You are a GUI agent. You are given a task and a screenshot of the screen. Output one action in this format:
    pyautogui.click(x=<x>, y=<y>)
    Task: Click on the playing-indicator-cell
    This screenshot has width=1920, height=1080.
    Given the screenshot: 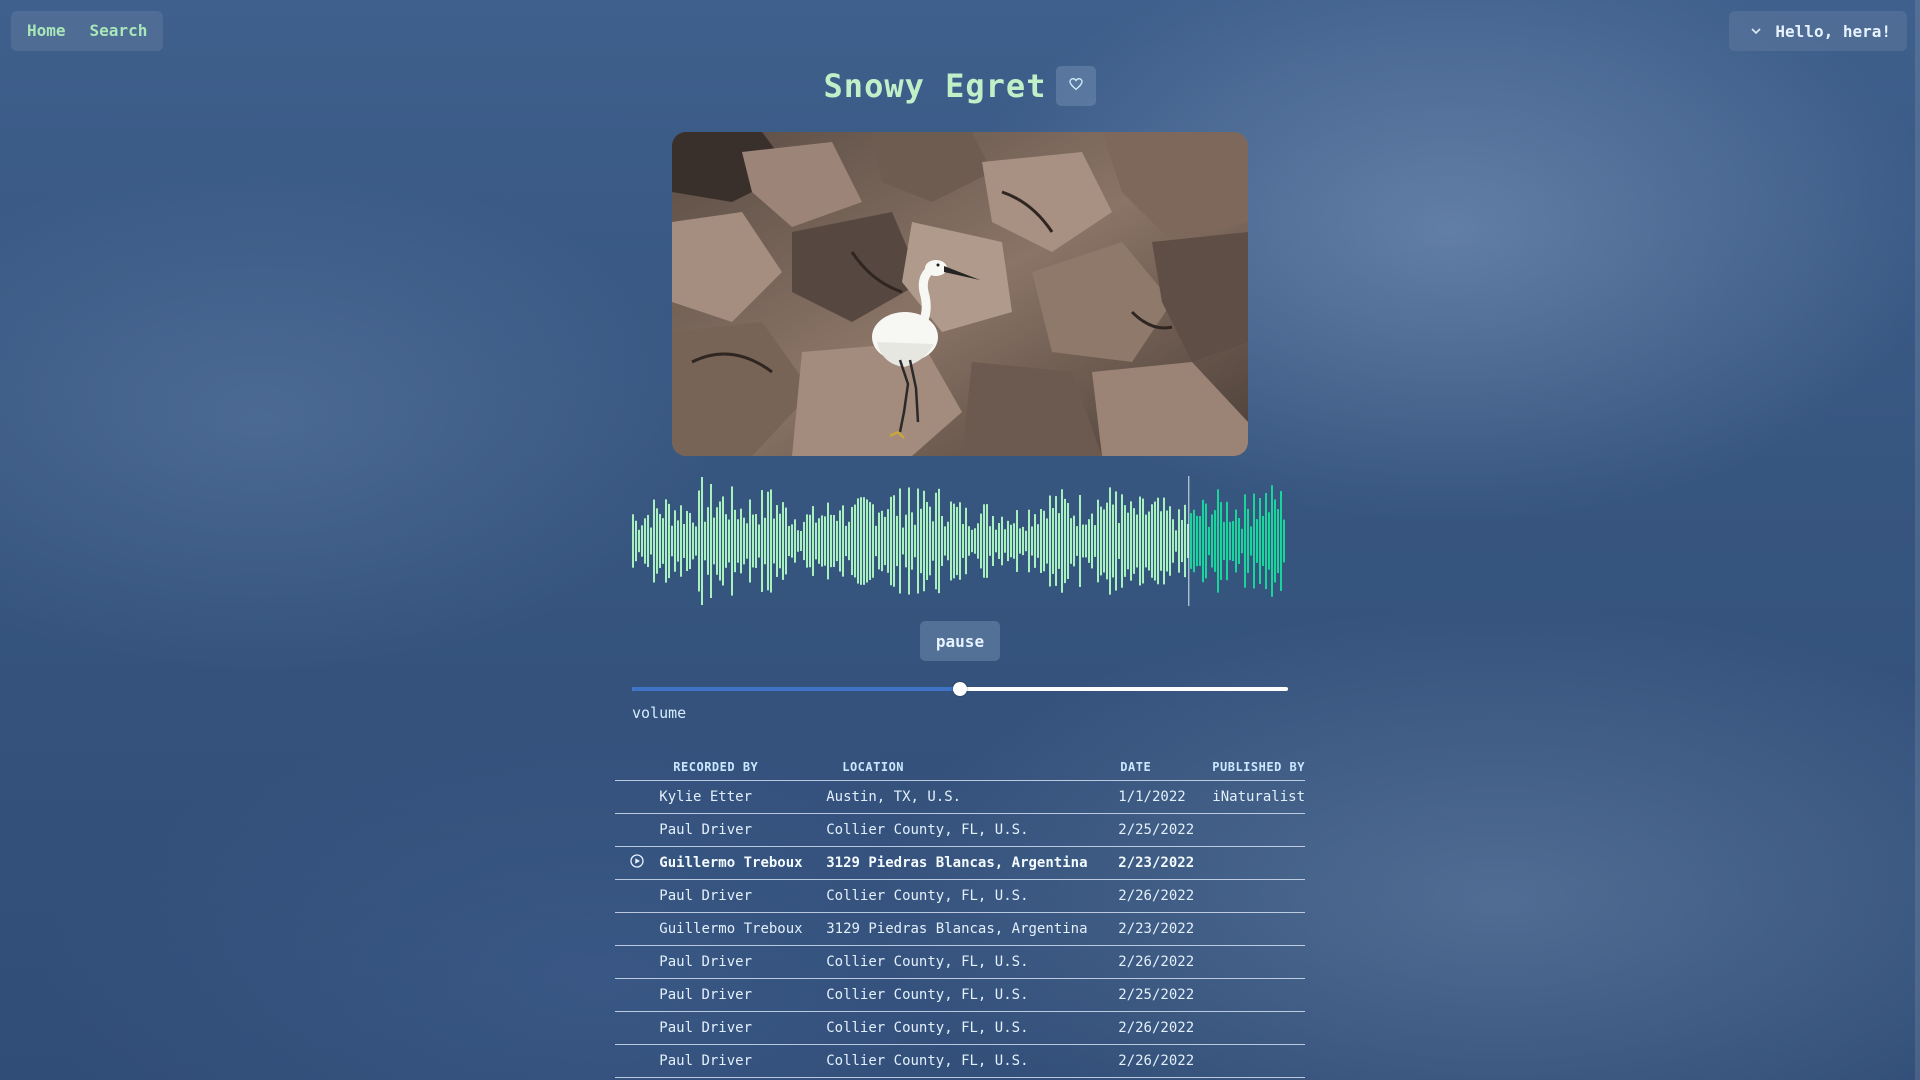 What is the action you would take?
    pyautogui.click(x=637, y=863)
    